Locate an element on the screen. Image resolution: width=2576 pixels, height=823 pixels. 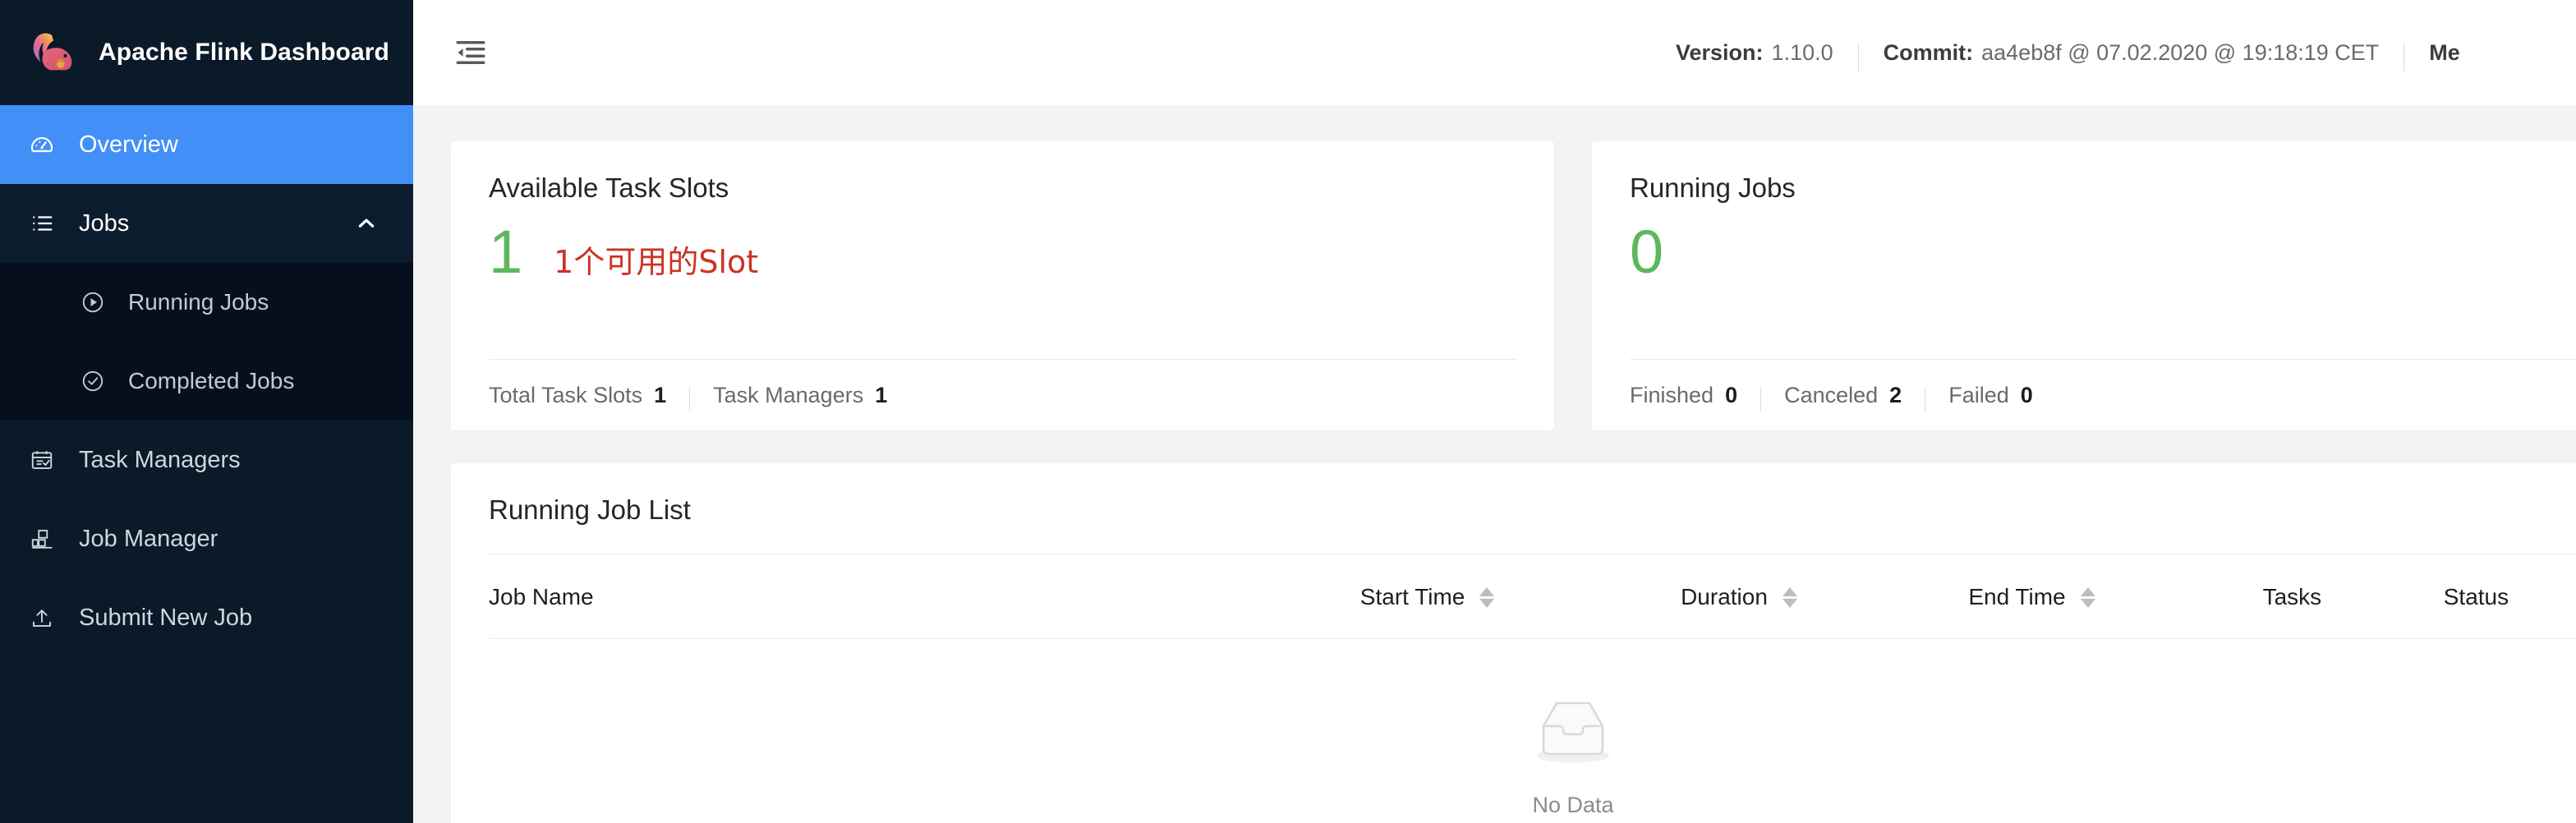
stat-failed: Failed 0 is located at coordinates (1990, 396).